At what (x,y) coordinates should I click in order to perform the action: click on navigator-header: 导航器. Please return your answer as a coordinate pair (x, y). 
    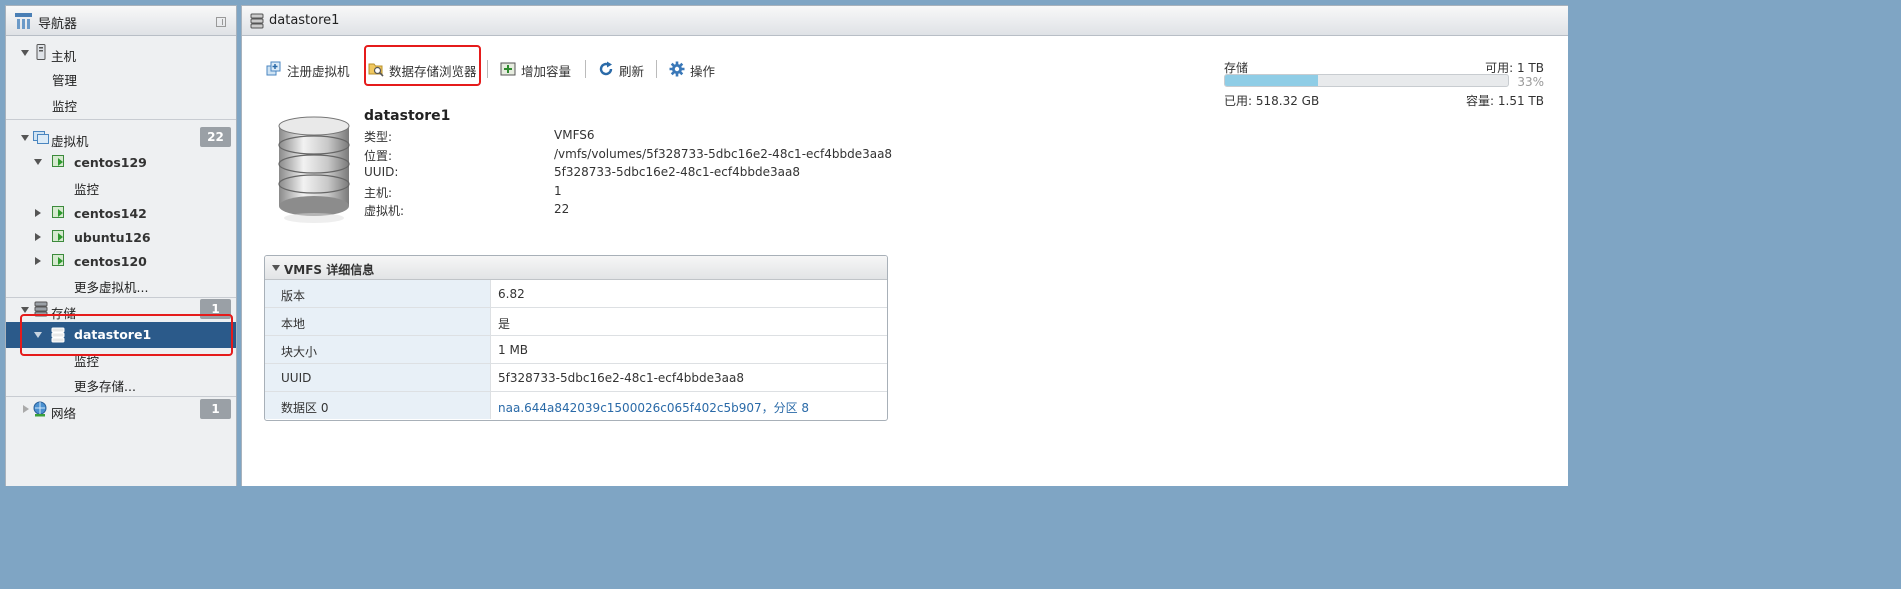
    Looking at the image, I should click on (121, 21).